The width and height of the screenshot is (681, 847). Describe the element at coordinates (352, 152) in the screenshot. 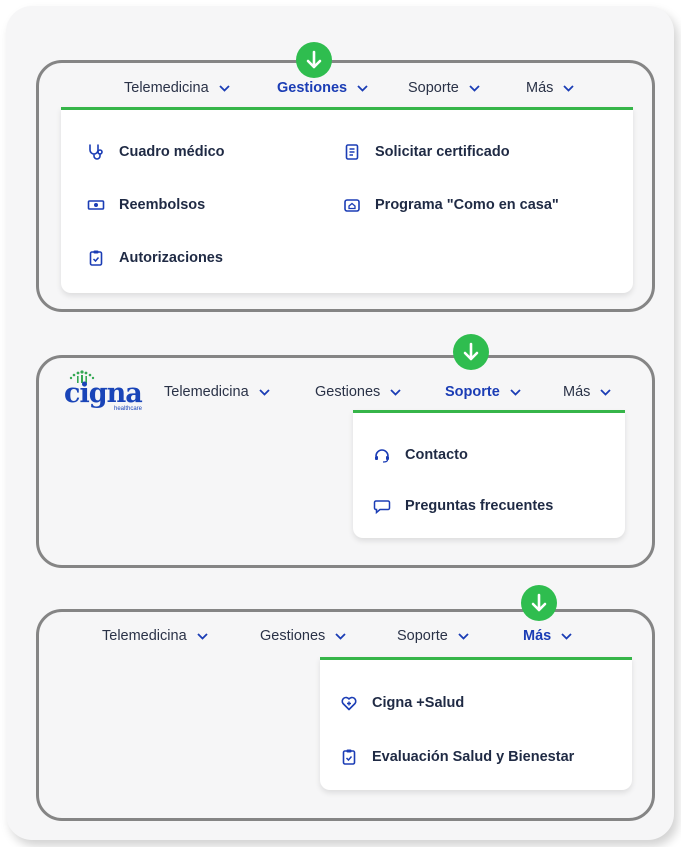

I see `document-icon` at that location.